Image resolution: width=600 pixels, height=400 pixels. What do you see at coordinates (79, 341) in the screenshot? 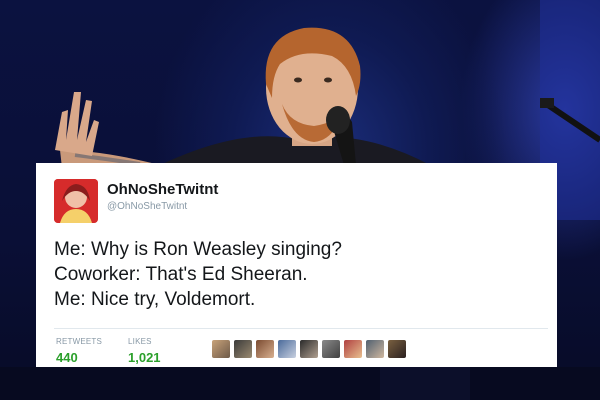
I see `retweets-label: RETWEETS` at bounding box center [79, 341].